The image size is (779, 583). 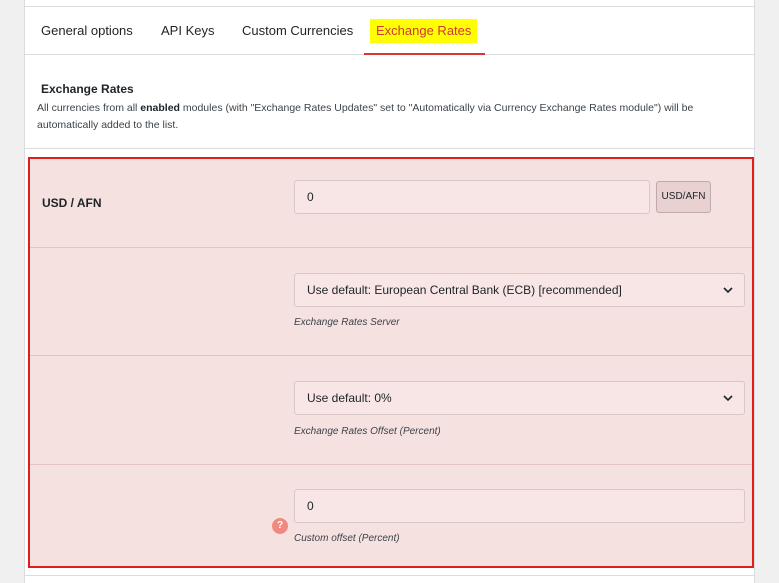 What do you see at coordinates (389, 575) in the screenshot?
I see `bottom-divider` at bounding box center [389, 575].